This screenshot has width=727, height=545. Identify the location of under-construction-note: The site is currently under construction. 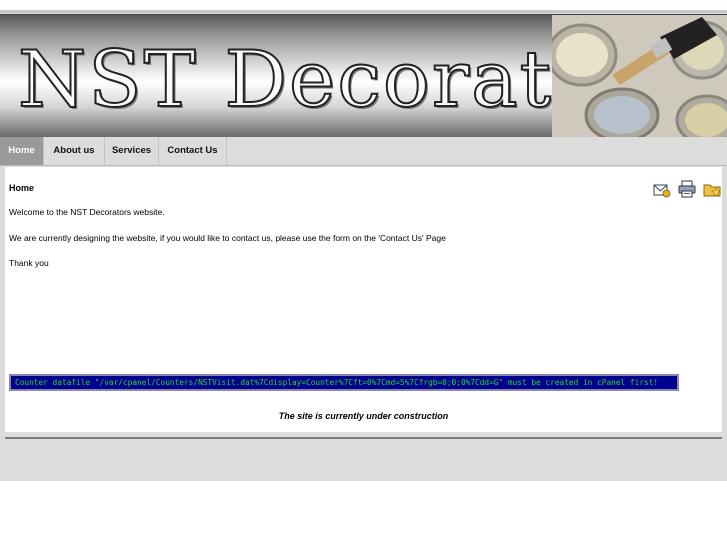
(363, 416).